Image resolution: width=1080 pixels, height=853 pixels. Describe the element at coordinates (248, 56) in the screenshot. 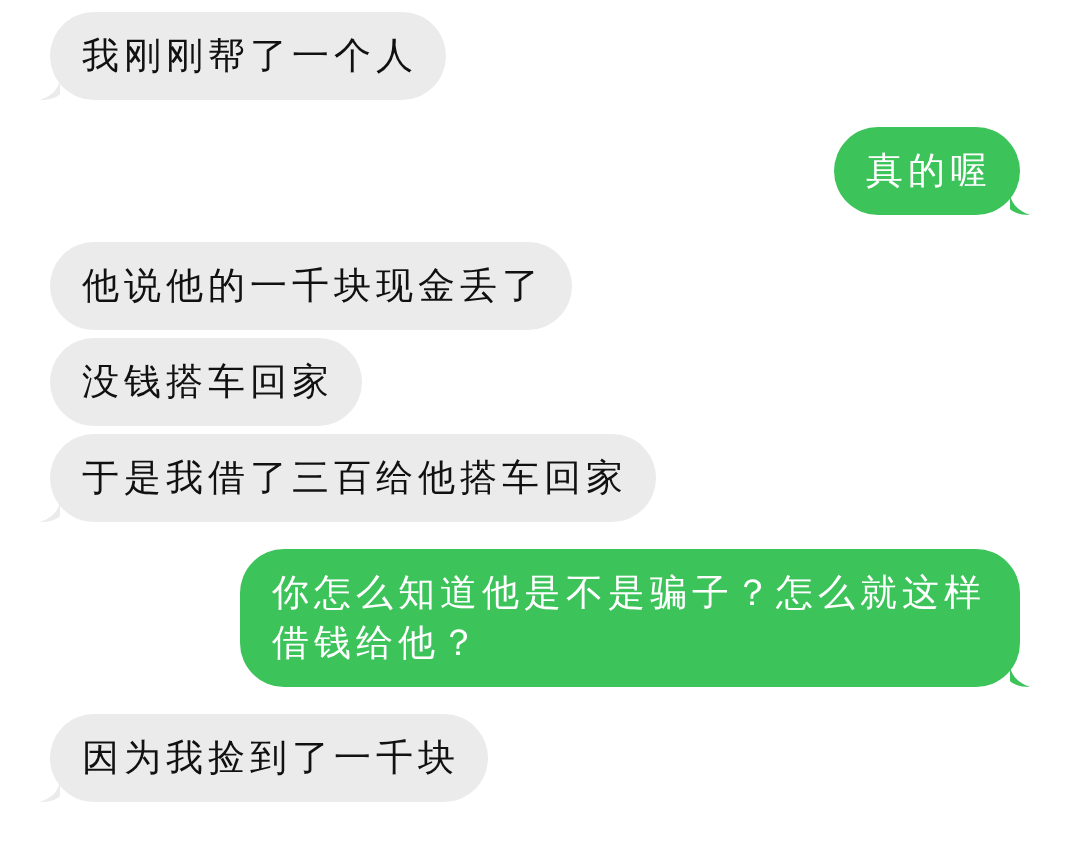

I see `message-bubble: 我刚刚帮了一个人` at that location.